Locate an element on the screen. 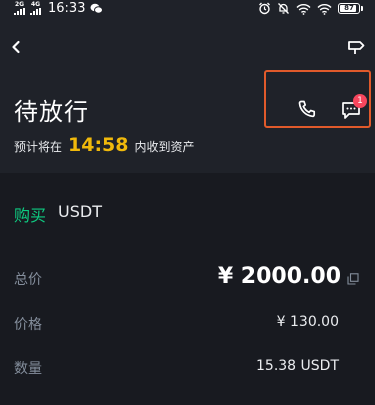 This screenshot has width=375, height=405. countdown-timer: 14:58 is located at coordinates (98, 145).